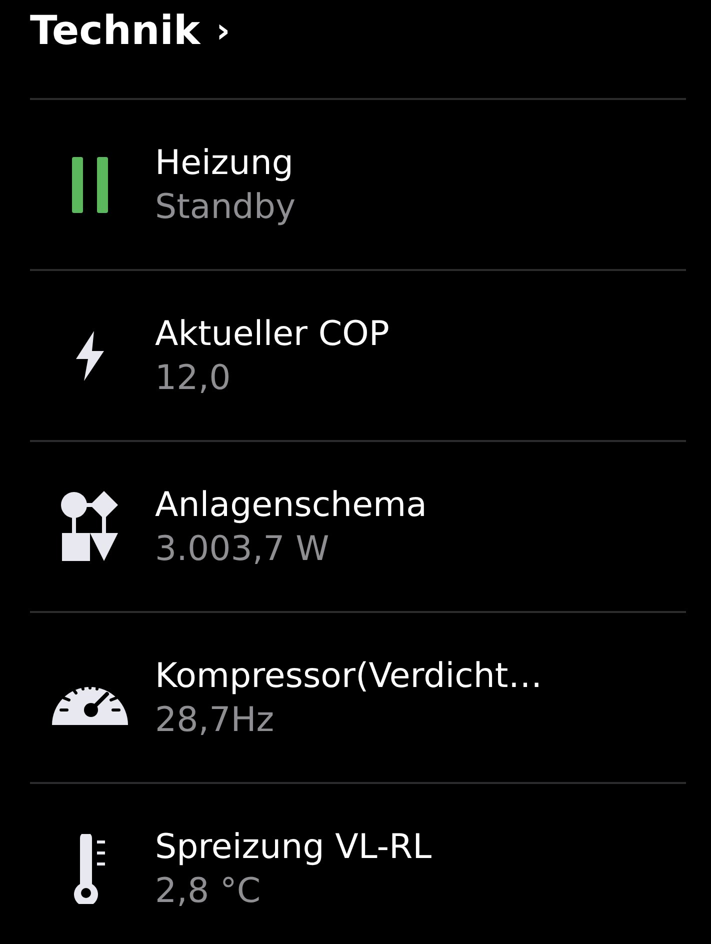 The height and width of the screenshot is (944, 711). Describe the element at coordinates (90, 355) in the screenshot. I see `lightning-bolt-icon` at that location.